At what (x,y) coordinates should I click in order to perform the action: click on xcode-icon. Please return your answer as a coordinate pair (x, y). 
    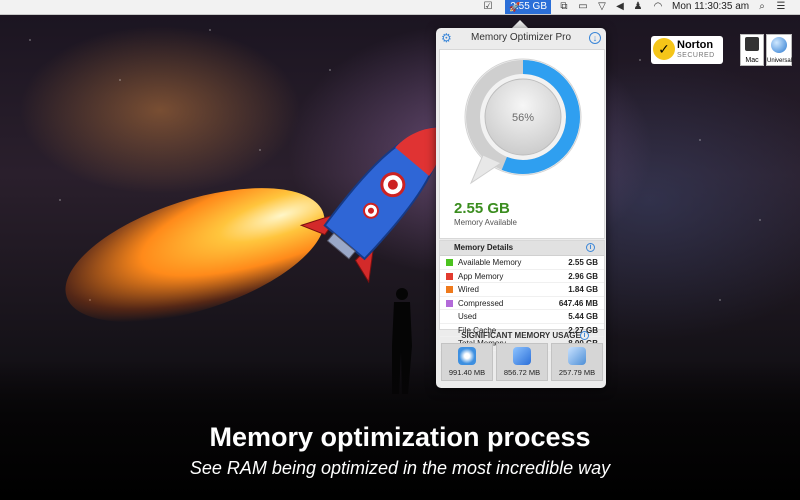
    Looking at the image, I should click on (522, 356).